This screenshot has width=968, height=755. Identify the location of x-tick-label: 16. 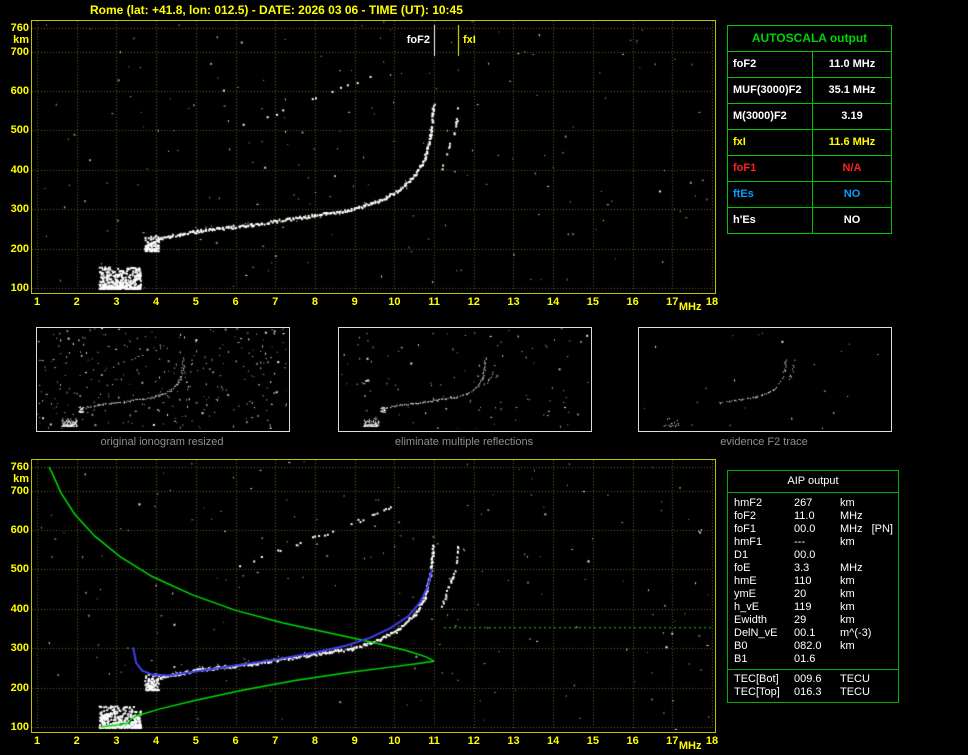
(632, 741).